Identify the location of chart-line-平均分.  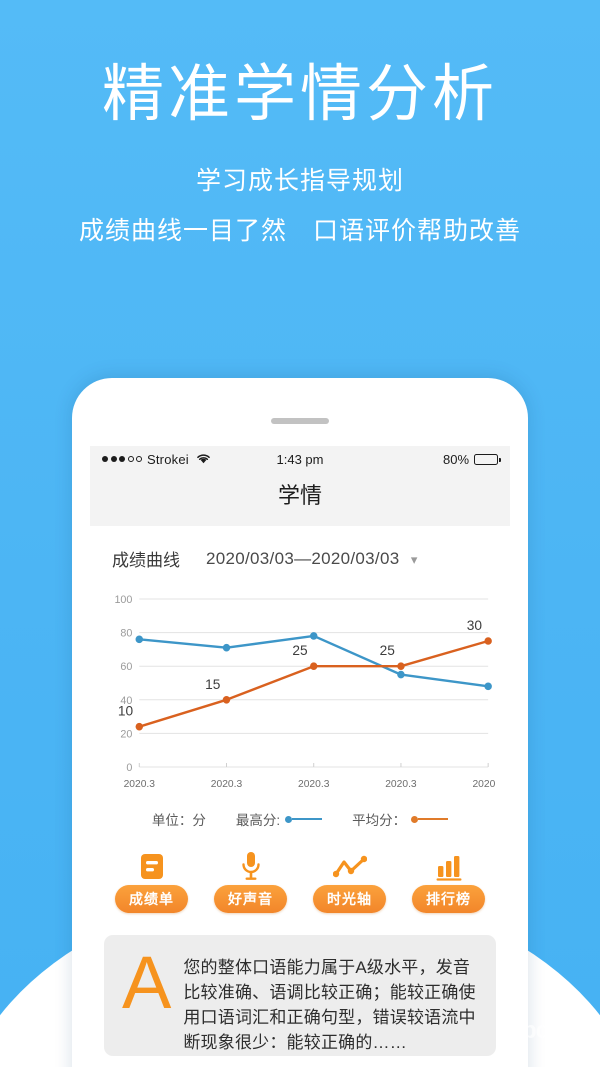
(314, 683).